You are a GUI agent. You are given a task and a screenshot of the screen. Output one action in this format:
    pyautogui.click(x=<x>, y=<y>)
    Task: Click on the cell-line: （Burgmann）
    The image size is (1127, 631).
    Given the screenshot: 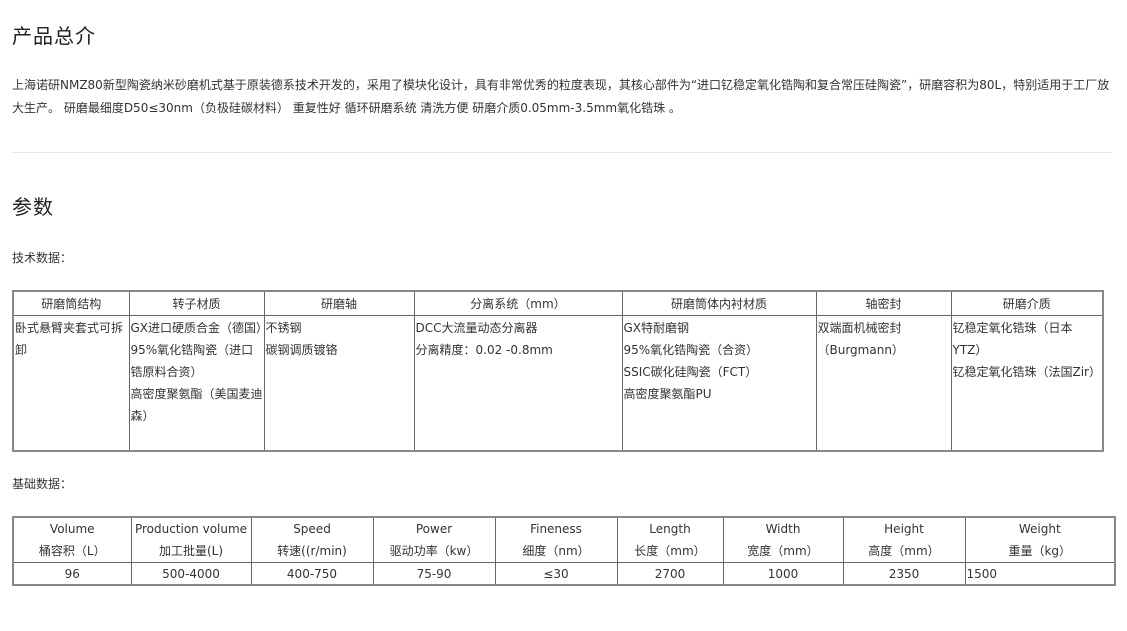 What is the action you would take?
    pyautogui.click(x=860, y=350)
    